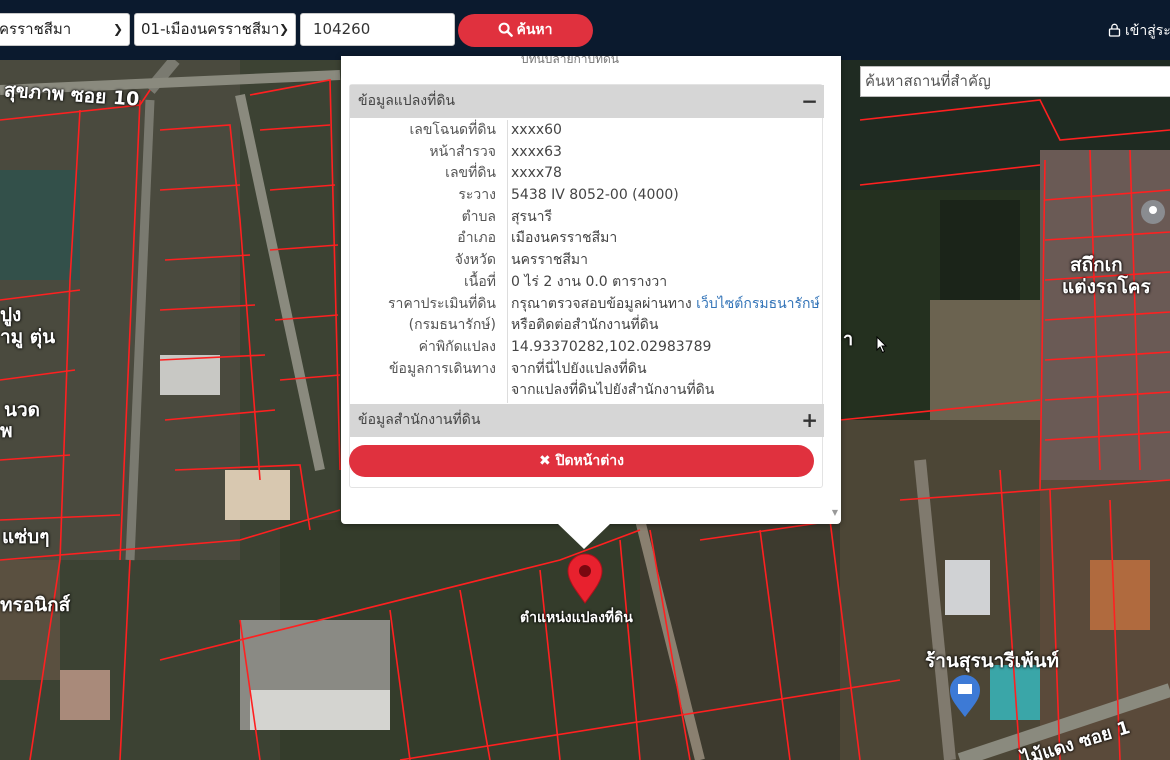 The image size is (1170, 760). Describe the element at coordinates (28, 337) in the screenshot. I see `map-label: ามู ตุ่น` at that location.